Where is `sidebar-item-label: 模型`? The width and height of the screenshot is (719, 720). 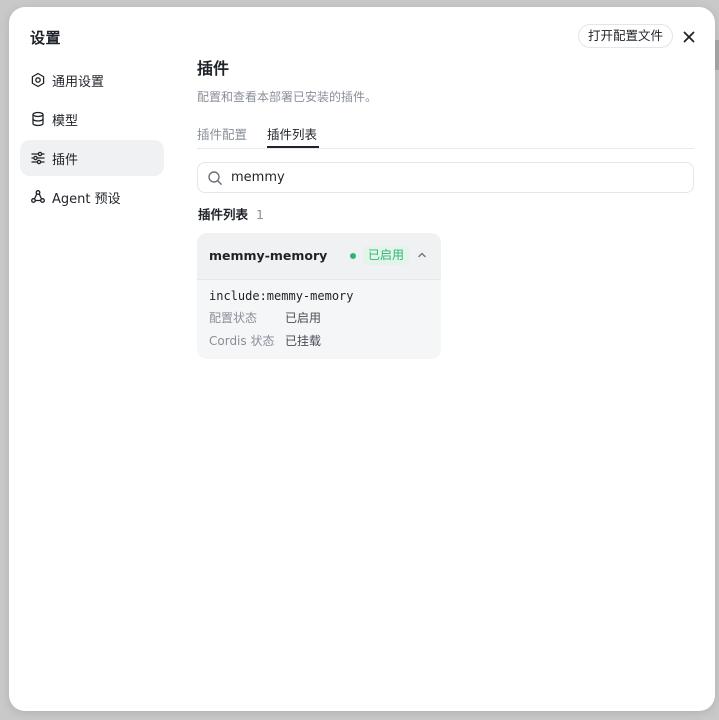
sidebar-item-label: 模型 is located at coordinates (65, 121).